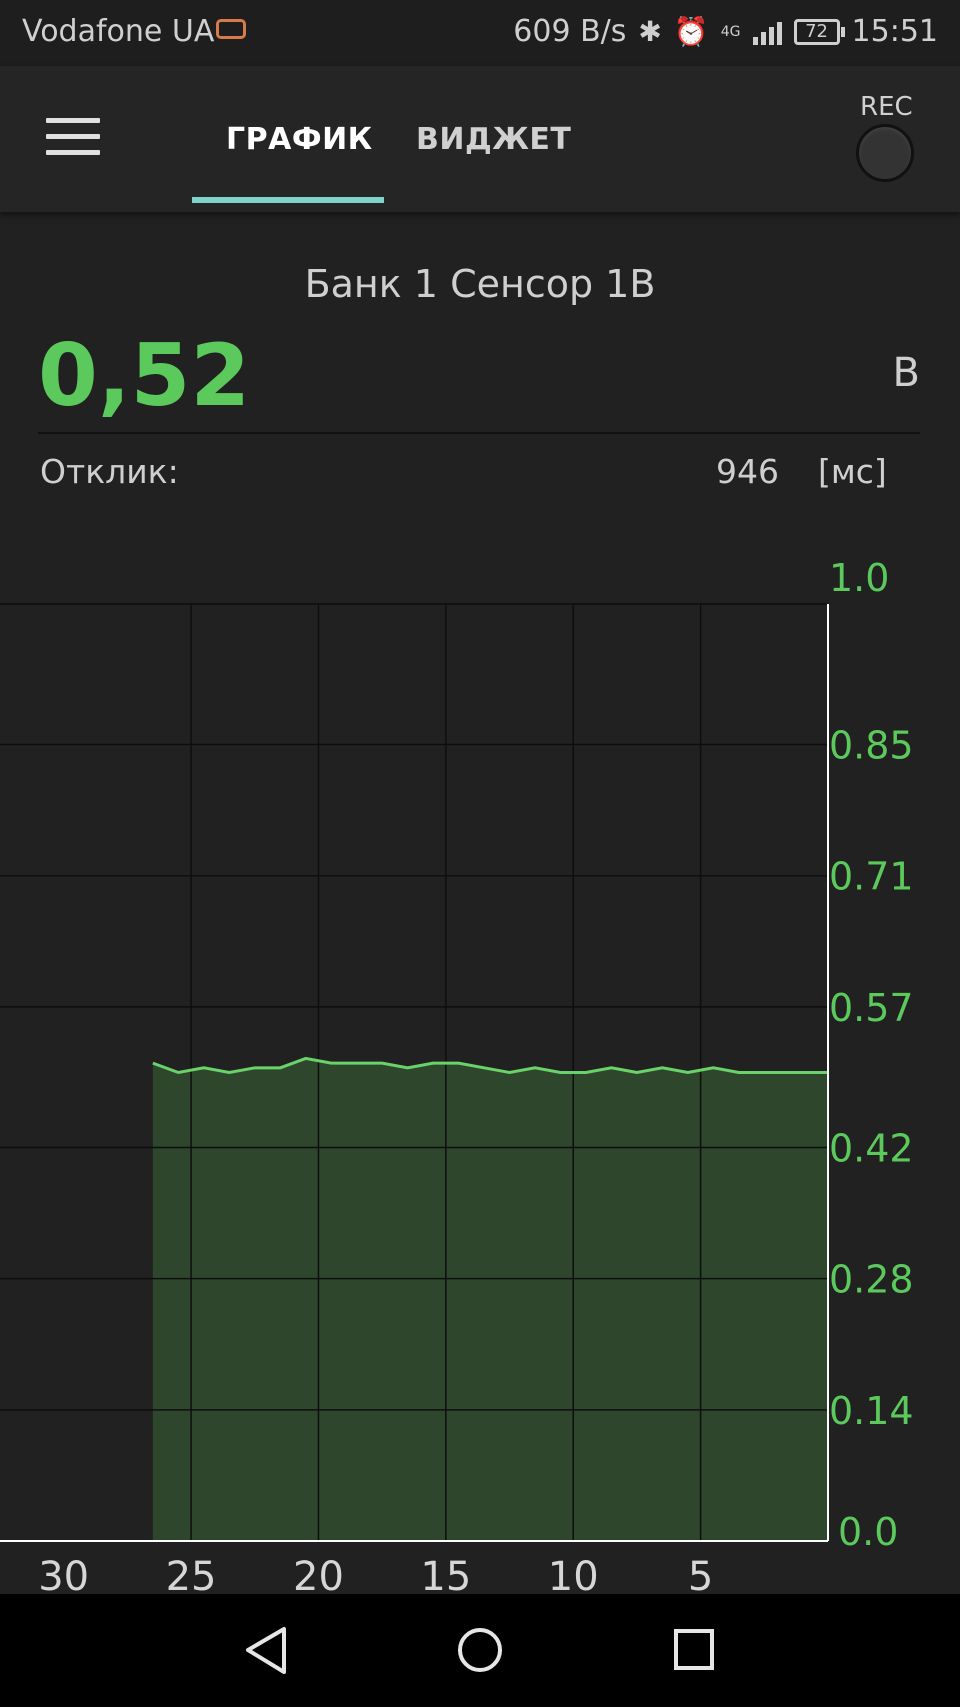  What do you see at coordinates (747, 471) in the screenshot?
I see `response-value: 946` at bounding box center [747, 471].